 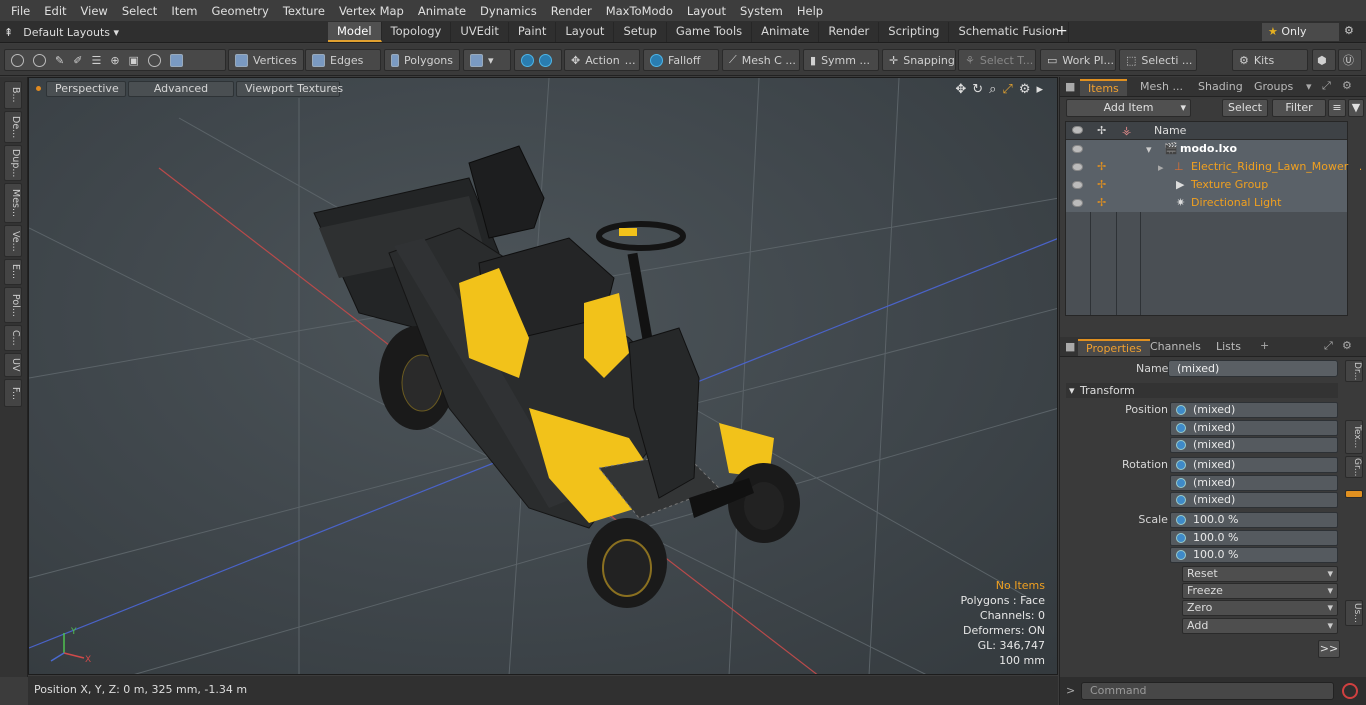 I want to click on rotation-x-field: (mixed), so click(x=1254, y=465).